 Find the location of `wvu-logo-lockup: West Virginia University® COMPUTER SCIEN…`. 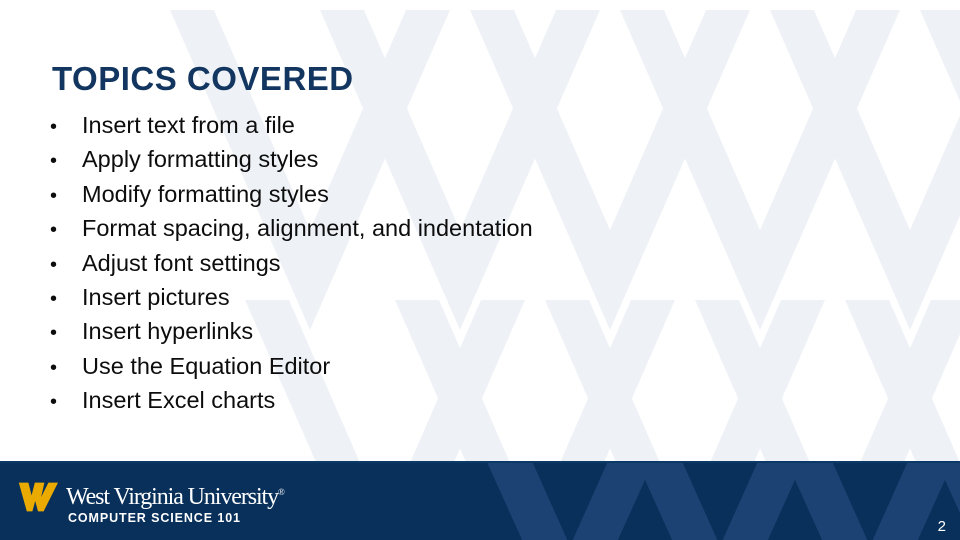

wvu-logo-lockup: West Virginia University® COMPUTER SCIEN… is located at coordinates (151, 502).